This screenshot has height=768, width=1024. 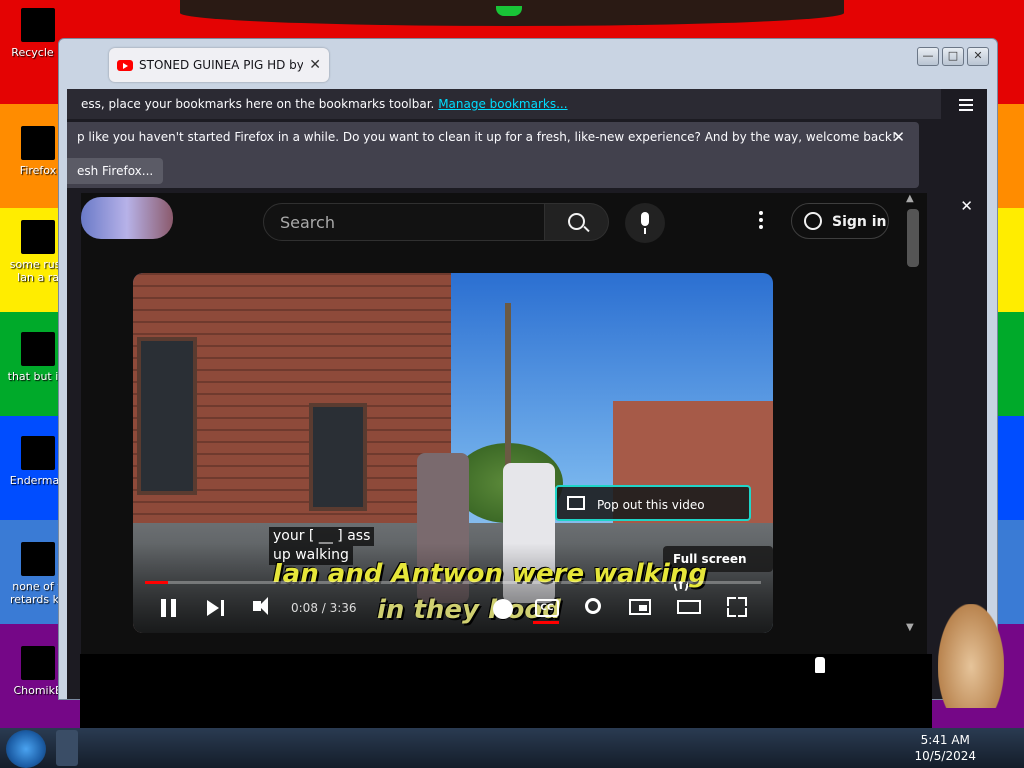 I want to click on search-icon, so click(x=576, y=221).